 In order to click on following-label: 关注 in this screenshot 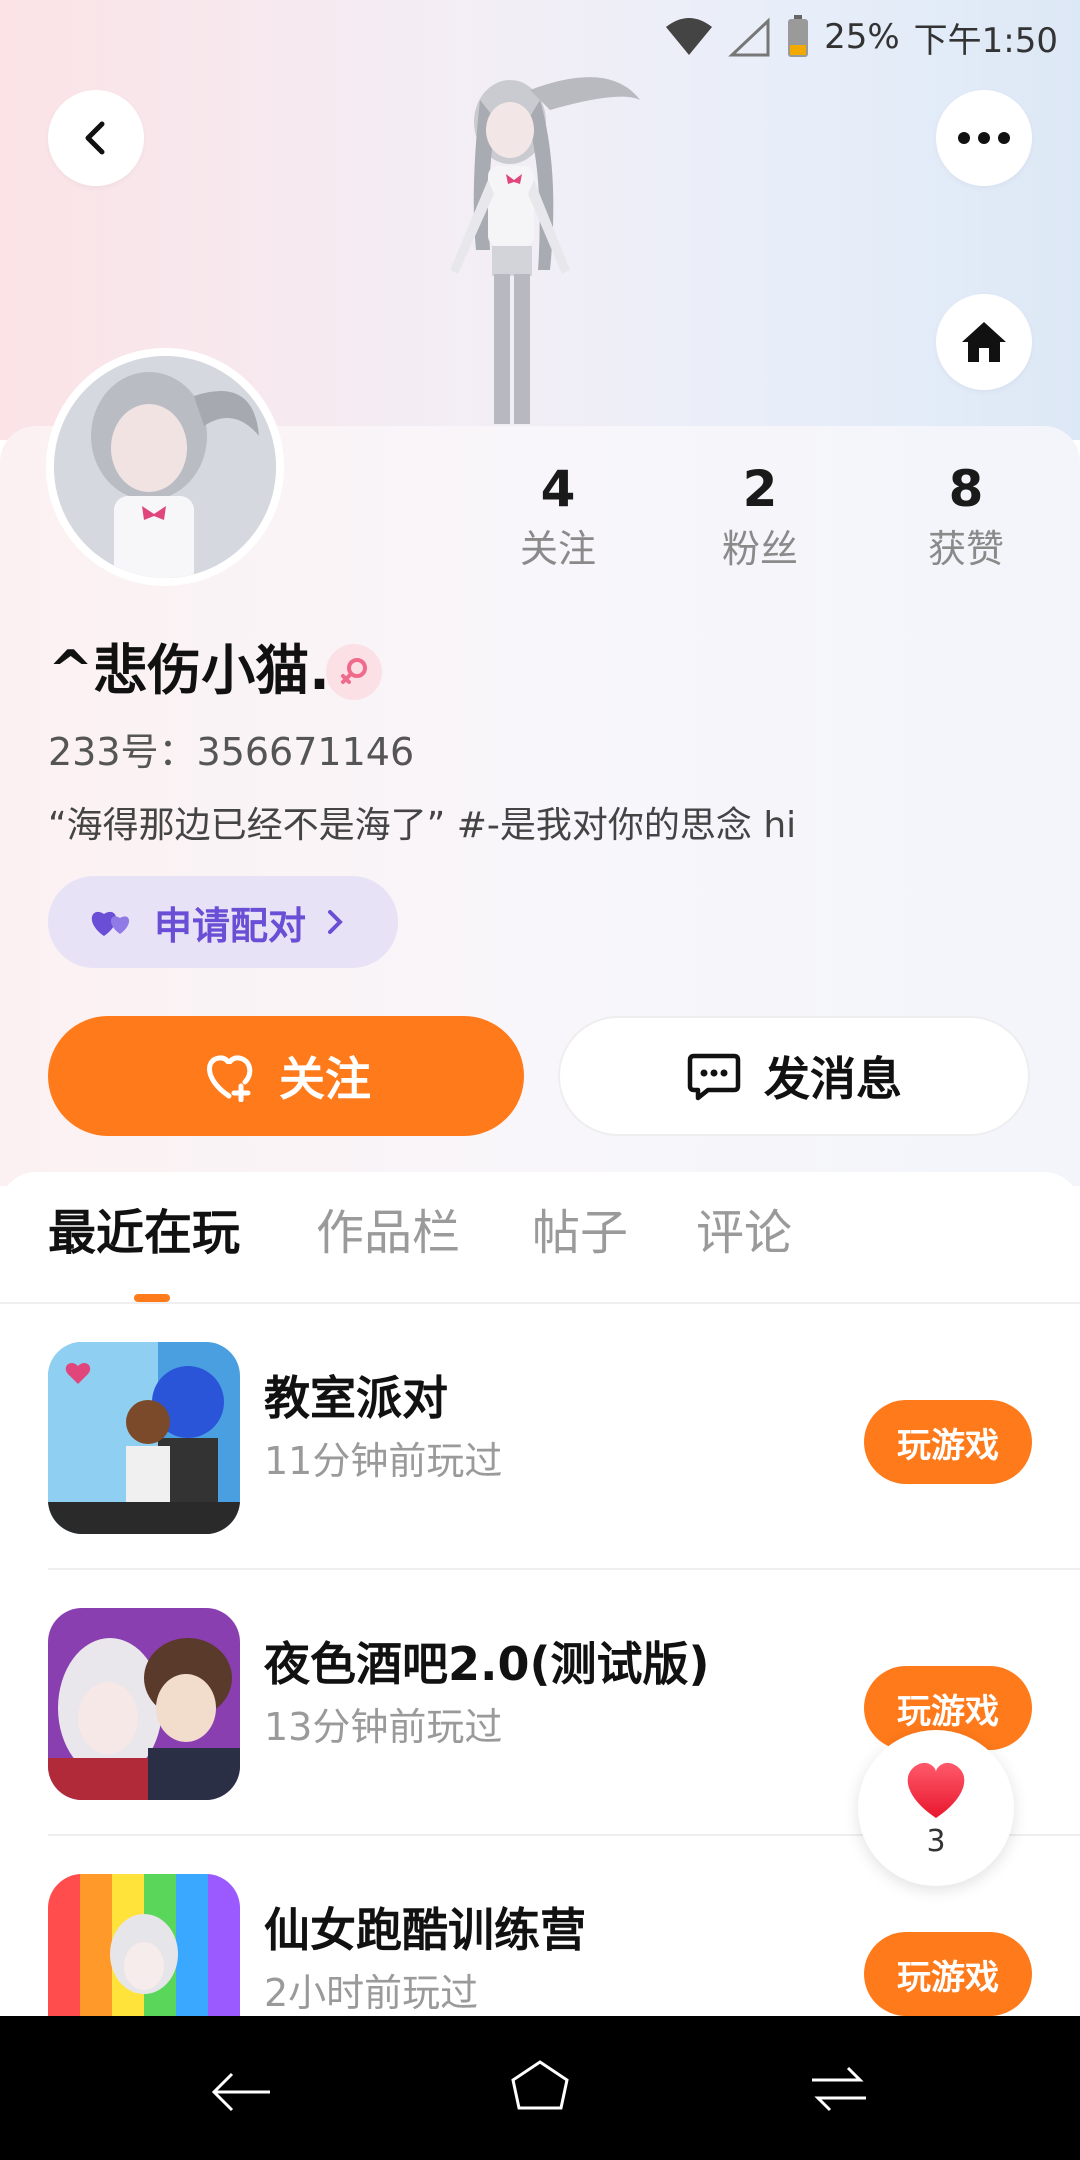, I will do `click(557, 549)`.